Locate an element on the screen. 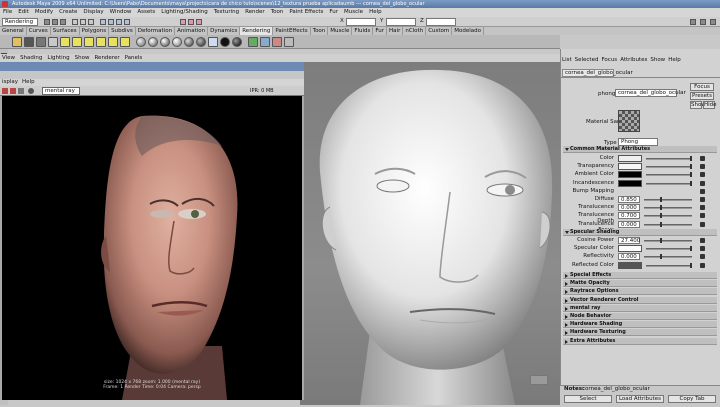 This screenshot has width=720, height=407. layered-shader-icon is located at coordinates (201, 42).